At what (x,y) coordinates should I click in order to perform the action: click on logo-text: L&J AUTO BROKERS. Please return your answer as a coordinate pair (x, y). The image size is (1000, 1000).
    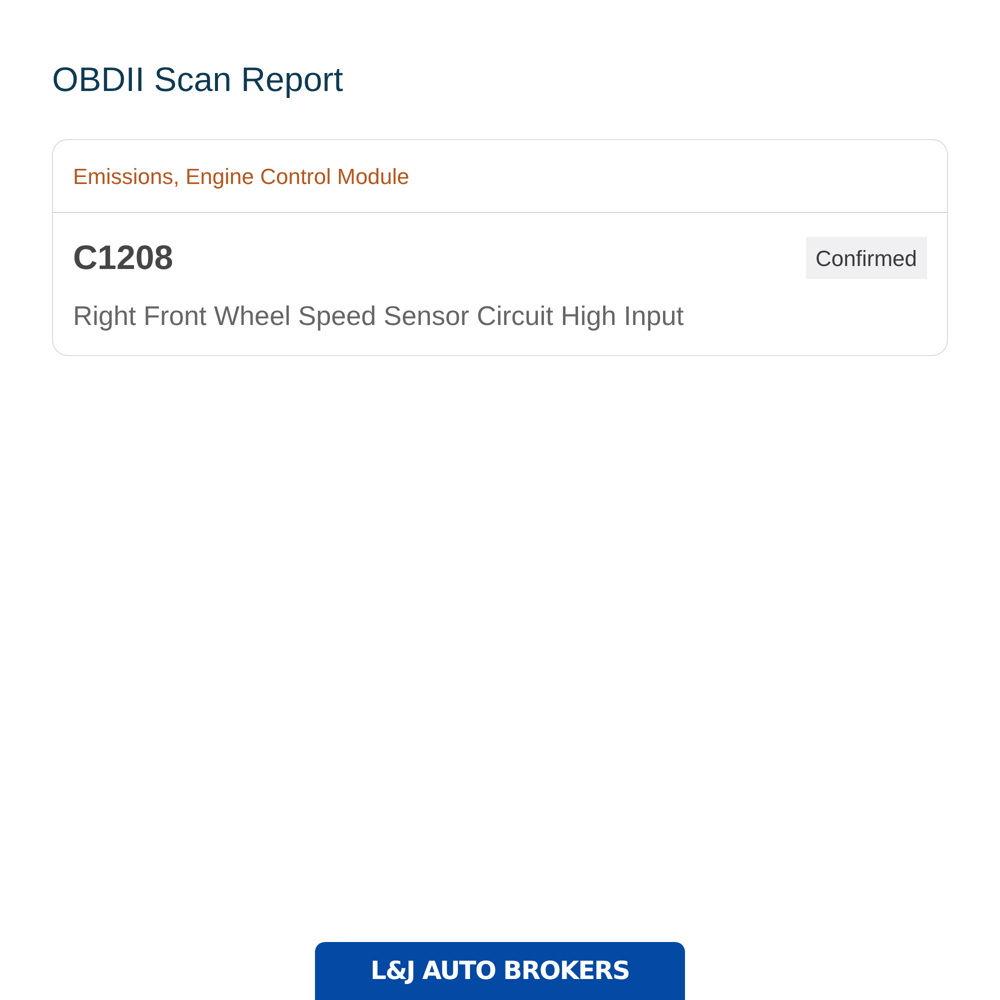
    Looking at the image, I should click on (500, 971).